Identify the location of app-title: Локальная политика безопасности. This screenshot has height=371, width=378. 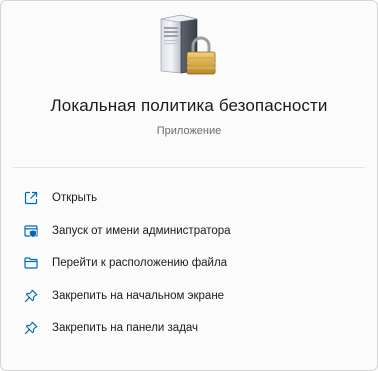
(189, 105).